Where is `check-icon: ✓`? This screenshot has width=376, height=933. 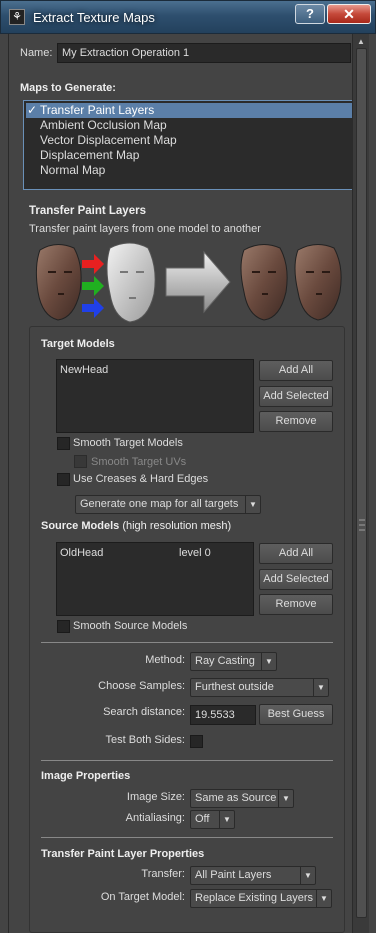
check-icon: ✓ is located at coordinates (32, 110).